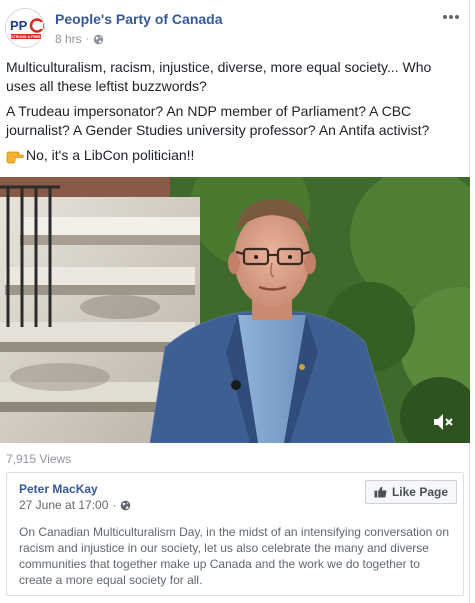 The width and height of the screenshot is (475, 603). What do you see at coordinates (110, 155) in the screenshot?
I see `post-paragraph-3: No, it's a LibCon politician!!` at bounding box center [110, 155].